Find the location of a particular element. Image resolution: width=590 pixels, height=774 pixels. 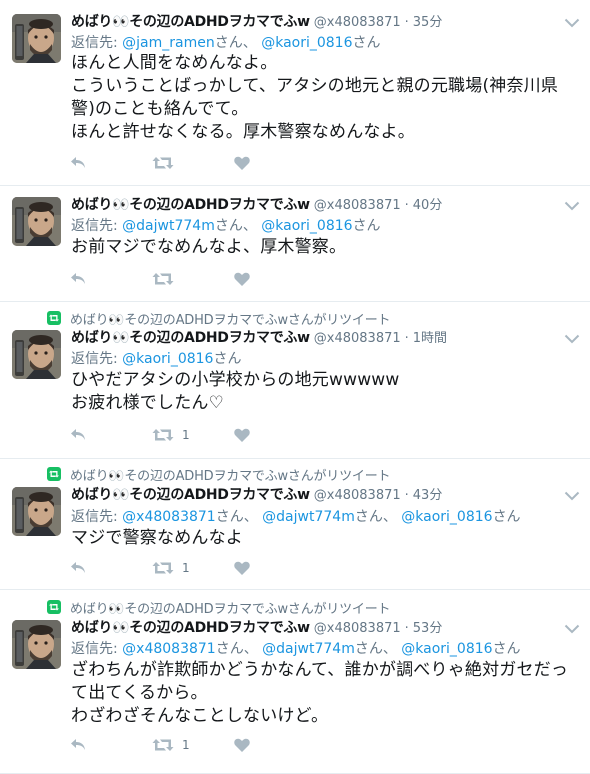

tweet-header: めばり👀その辺のADHDヲカマでふw @x48083871 · 53分 is located at coordinates (315, 627).